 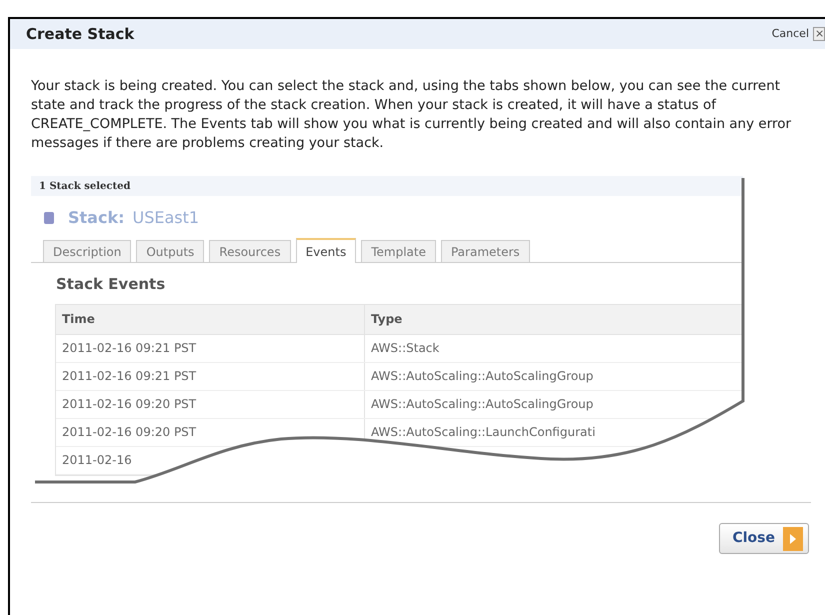 I want to click on column-header: Time, so click(x=210, y=319).